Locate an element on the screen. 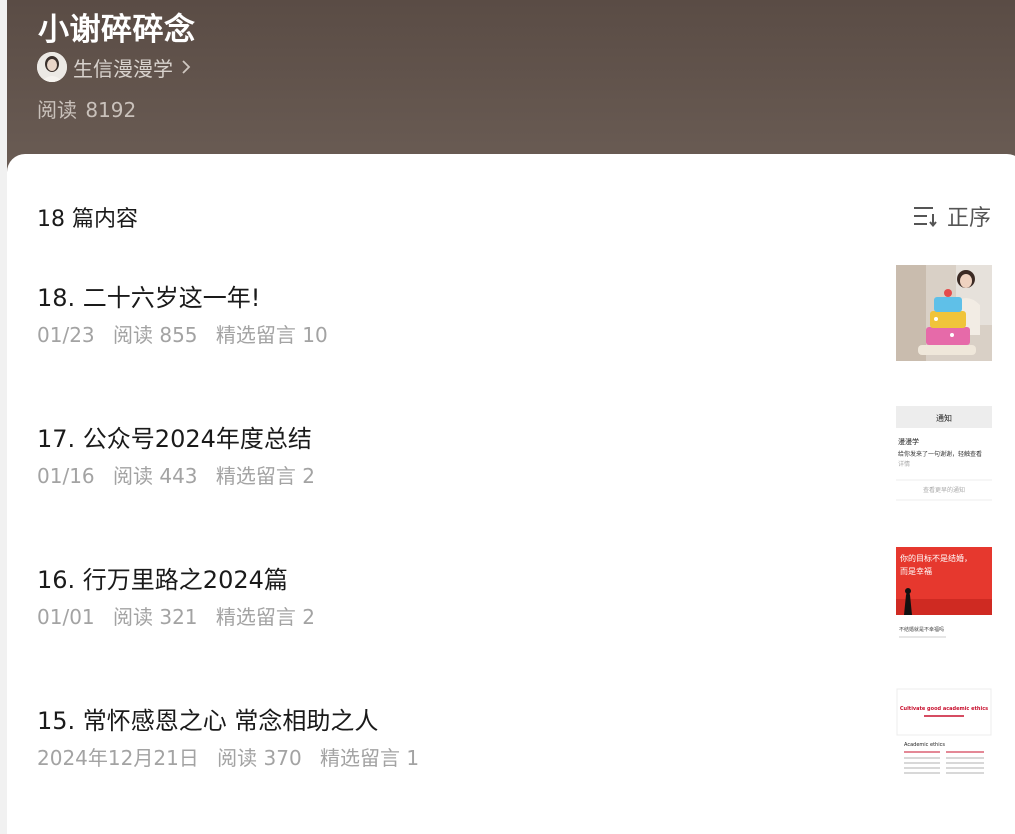 This screenshot has height=834, width=1015. sort-icon is located at coordinates (925, 217).